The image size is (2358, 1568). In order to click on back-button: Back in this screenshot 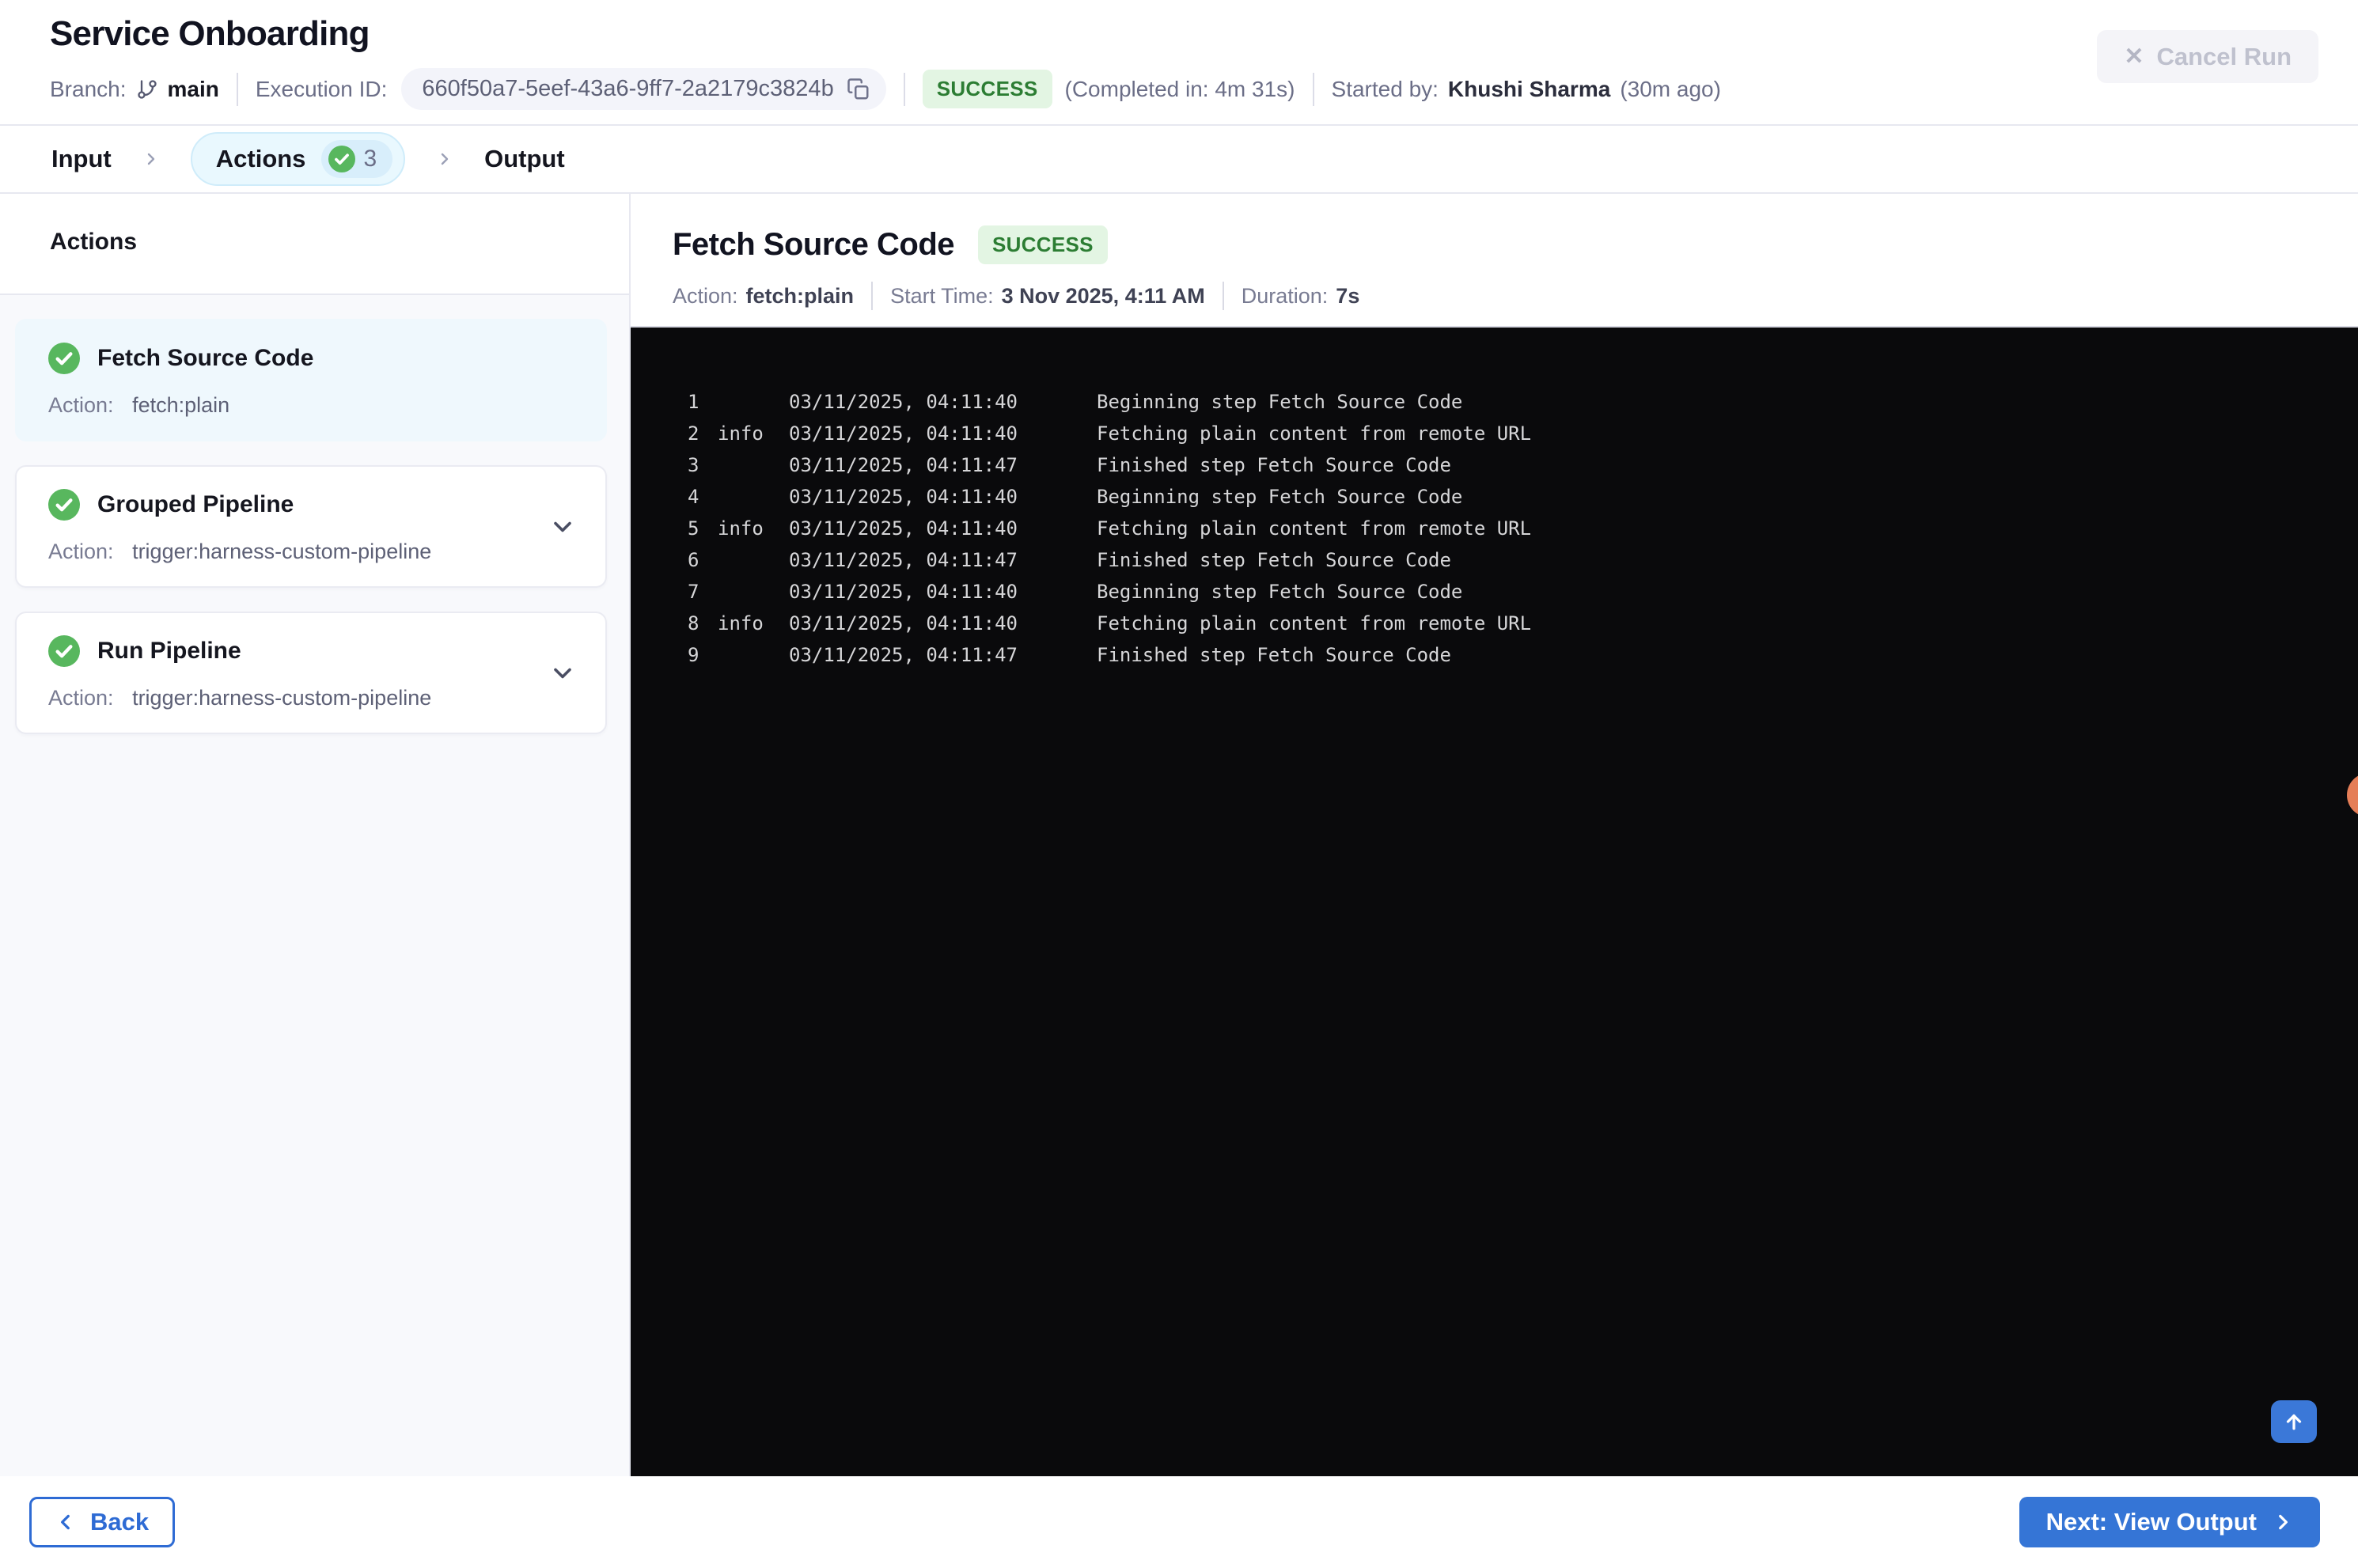, I will do `click(103, 1522)`.